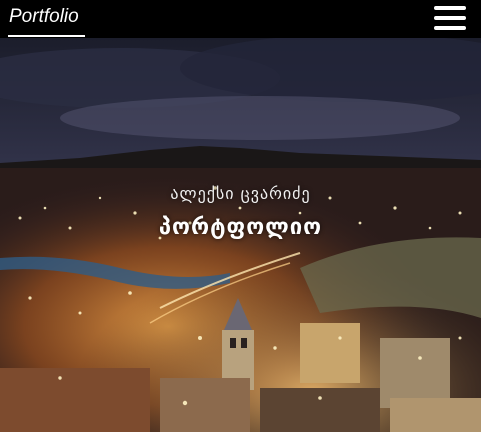 This screenshot has height=432, width=481. Describe the element at coordinates (44, 17) in the screenshot. I see `brand-link: Portfolio` at that location.